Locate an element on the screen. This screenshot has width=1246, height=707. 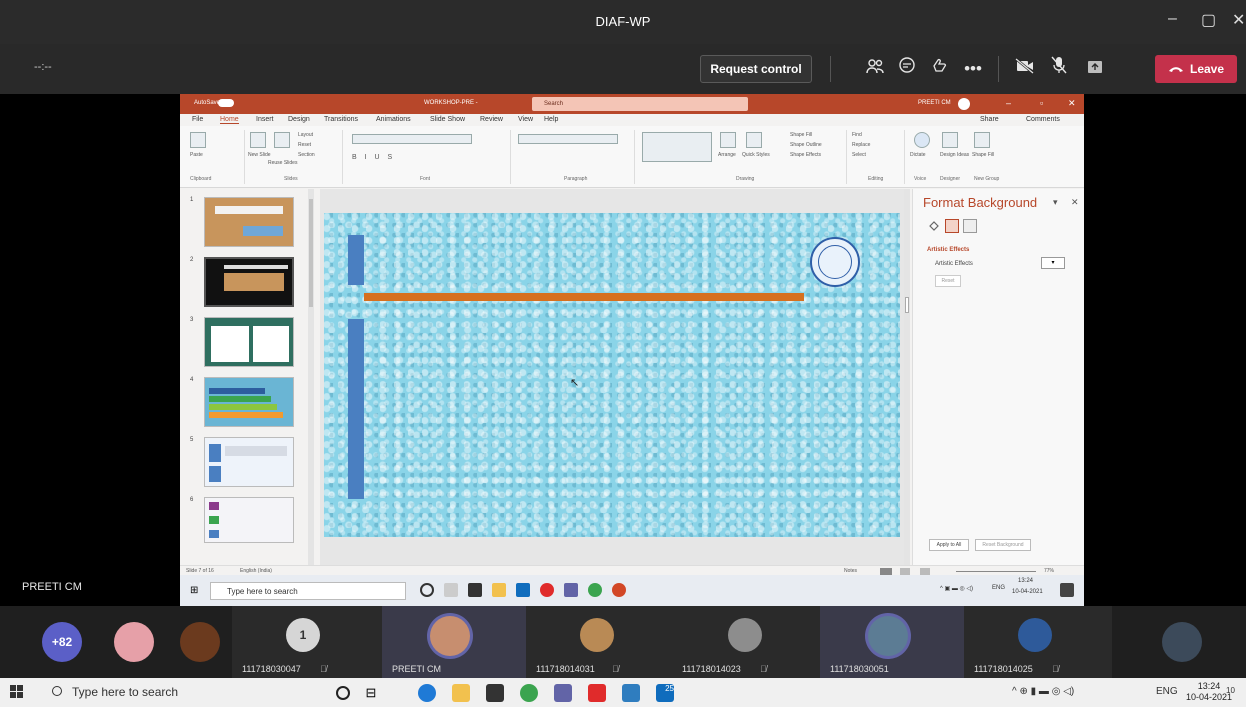
shape-outline-label: Shape Outline is located at coordinates (806, 145).